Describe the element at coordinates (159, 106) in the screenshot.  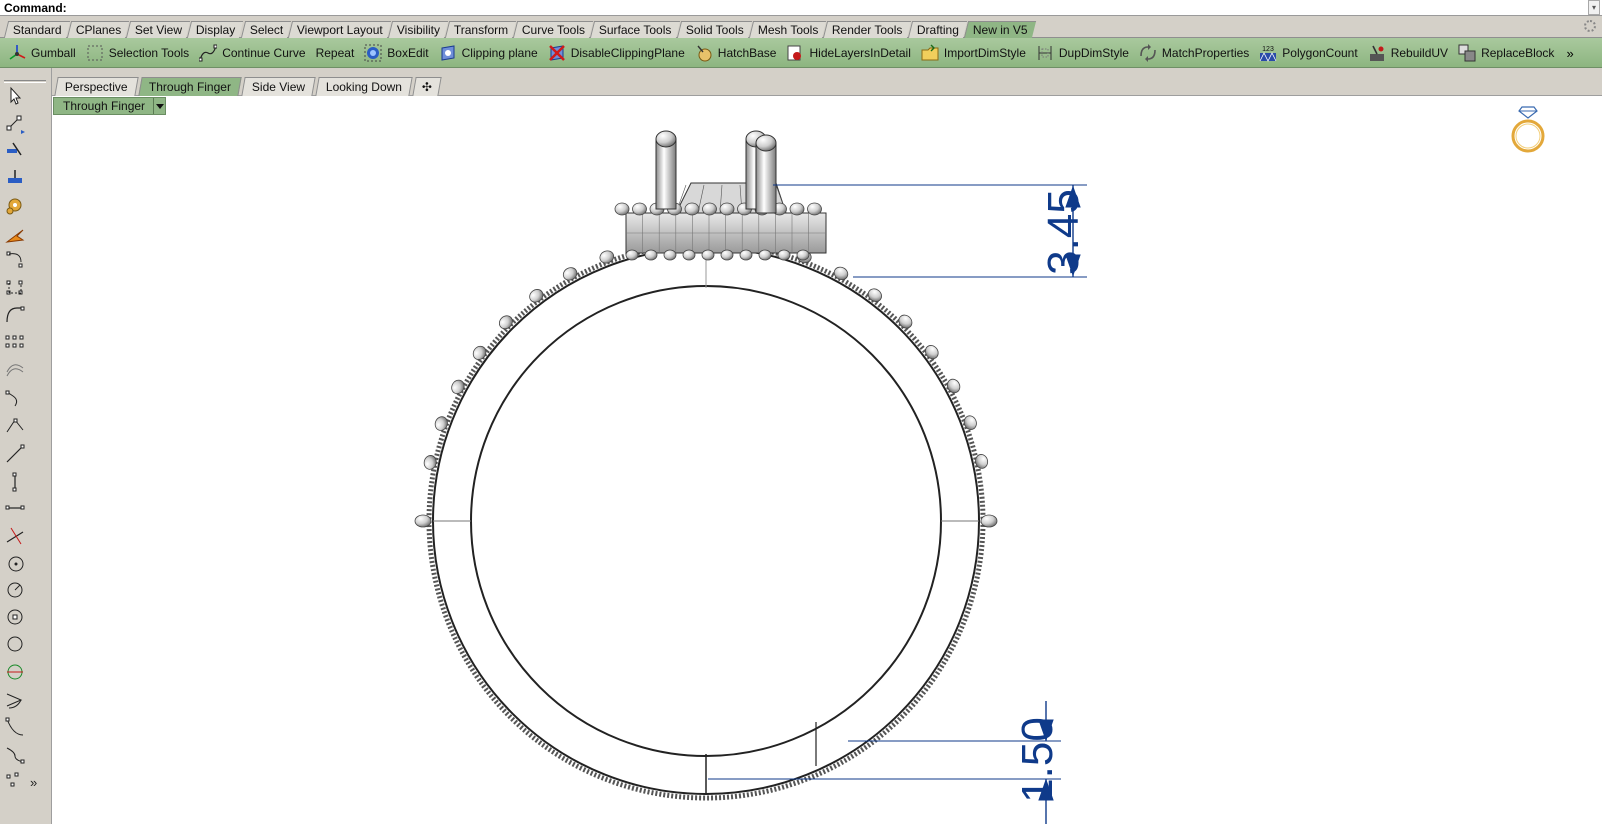
I see `viewport-menu-dropdown-icon` at that location.